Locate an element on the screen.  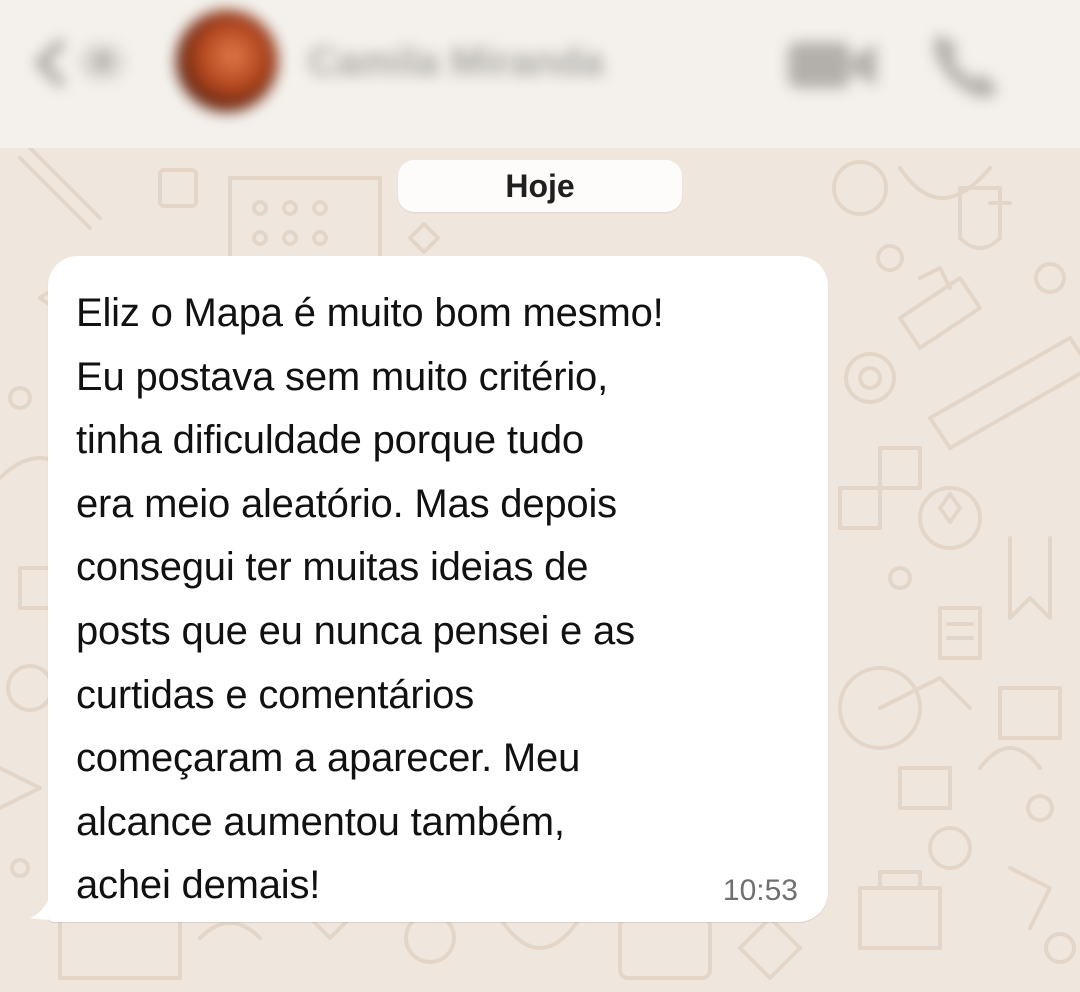
chat-header: 3 Camila Miranda is located at coordinates (540, 74).